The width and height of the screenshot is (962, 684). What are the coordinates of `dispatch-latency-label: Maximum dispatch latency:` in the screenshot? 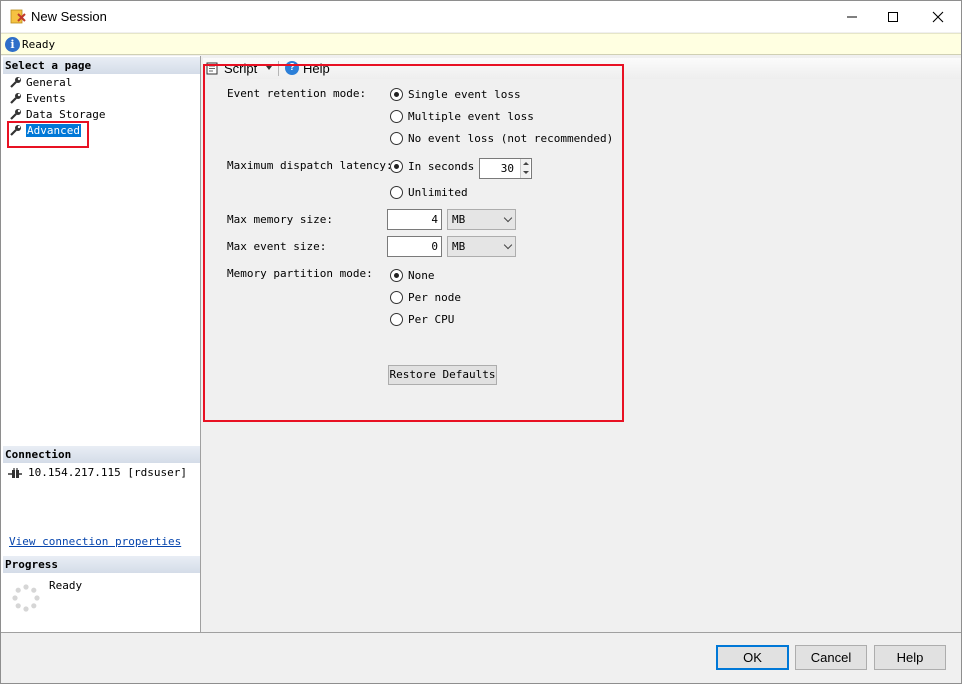 It's located at (310, 165).